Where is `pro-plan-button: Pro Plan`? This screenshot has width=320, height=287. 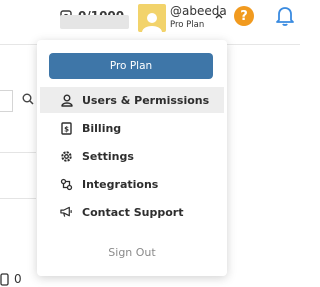 pro-plan-button: Pro Plan is located at coordinates (131, 66).